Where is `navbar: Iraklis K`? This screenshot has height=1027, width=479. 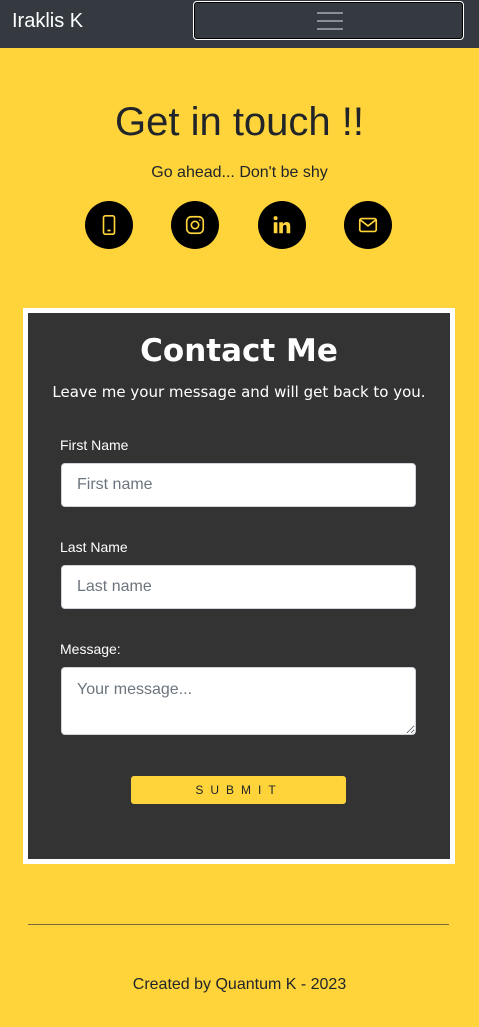 navbar: Iraklis K is located at coordinates (239, 24).